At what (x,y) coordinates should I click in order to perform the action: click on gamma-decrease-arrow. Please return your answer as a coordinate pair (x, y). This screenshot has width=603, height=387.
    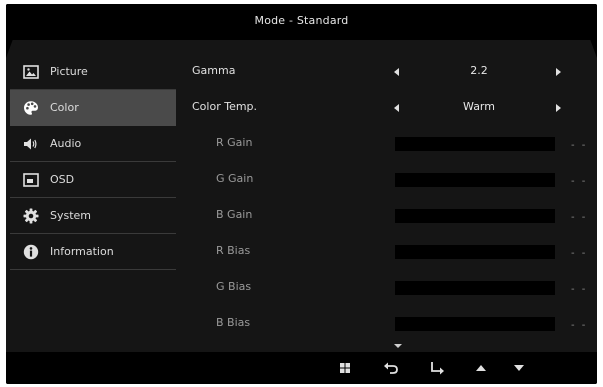
    Looking at the image, I should click on (396, 72).